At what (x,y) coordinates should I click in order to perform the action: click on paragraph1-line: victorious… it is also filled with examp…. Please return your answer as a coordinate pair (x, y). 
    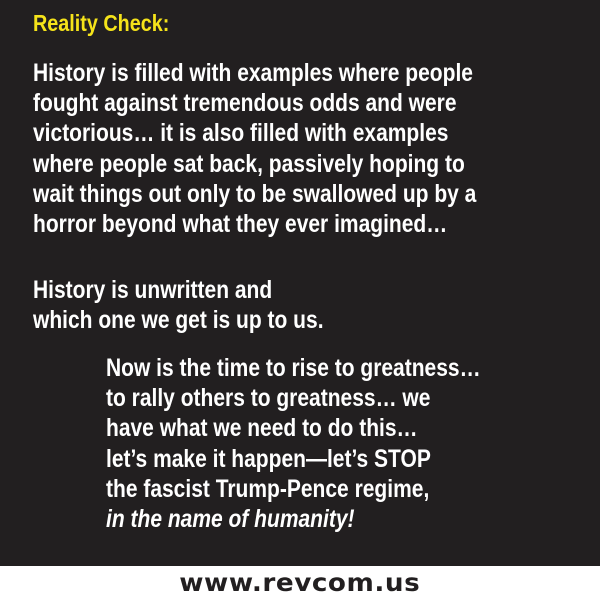
    Looking at the image, I should click on (241, 133).